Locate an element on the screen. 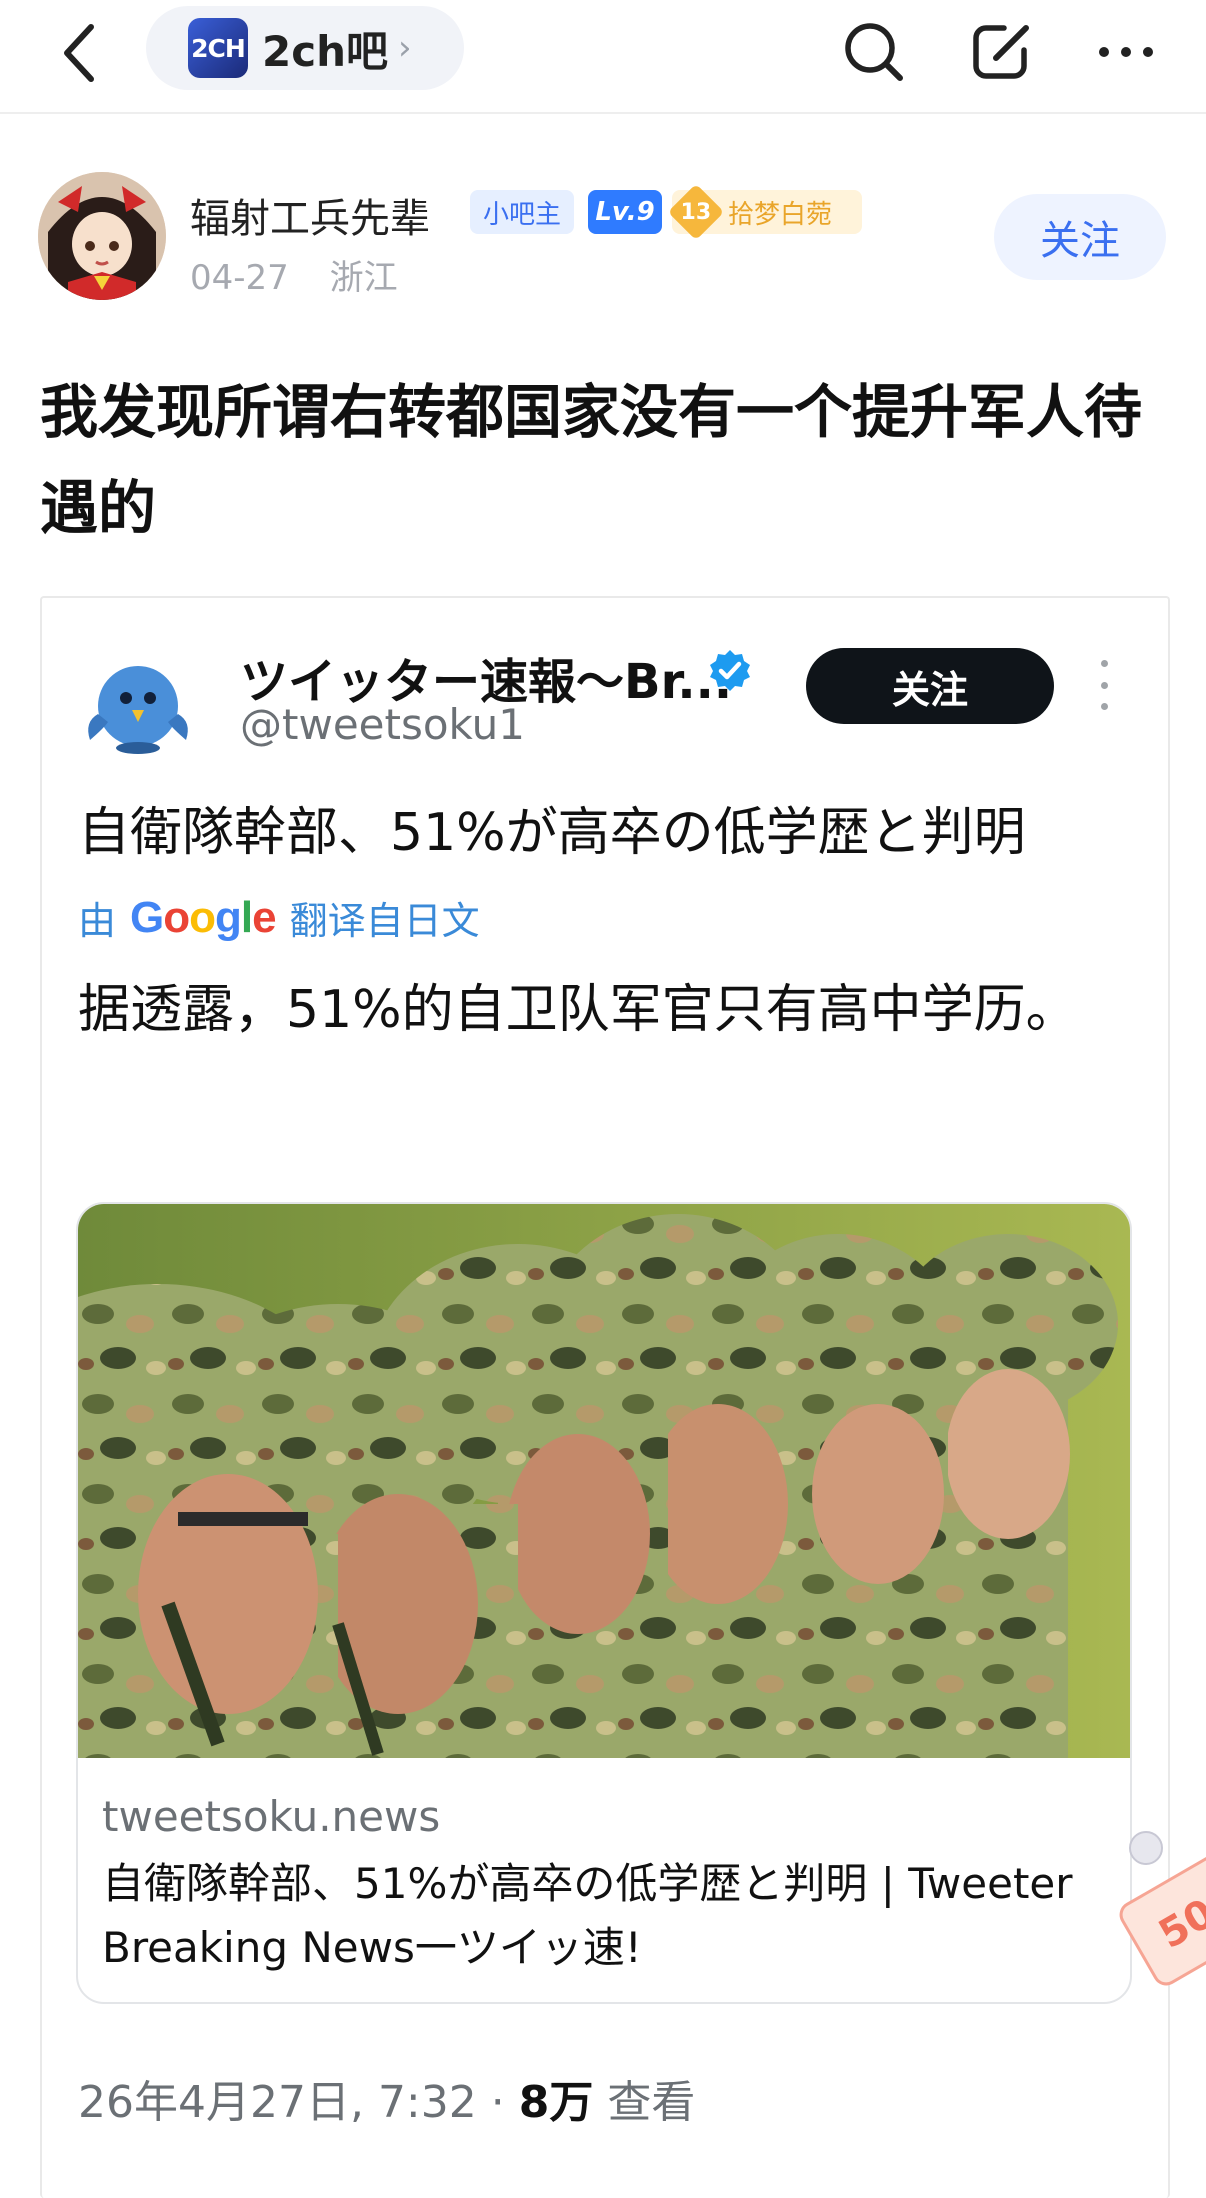  verified-badge-icon is located at coordinates (730, 670).